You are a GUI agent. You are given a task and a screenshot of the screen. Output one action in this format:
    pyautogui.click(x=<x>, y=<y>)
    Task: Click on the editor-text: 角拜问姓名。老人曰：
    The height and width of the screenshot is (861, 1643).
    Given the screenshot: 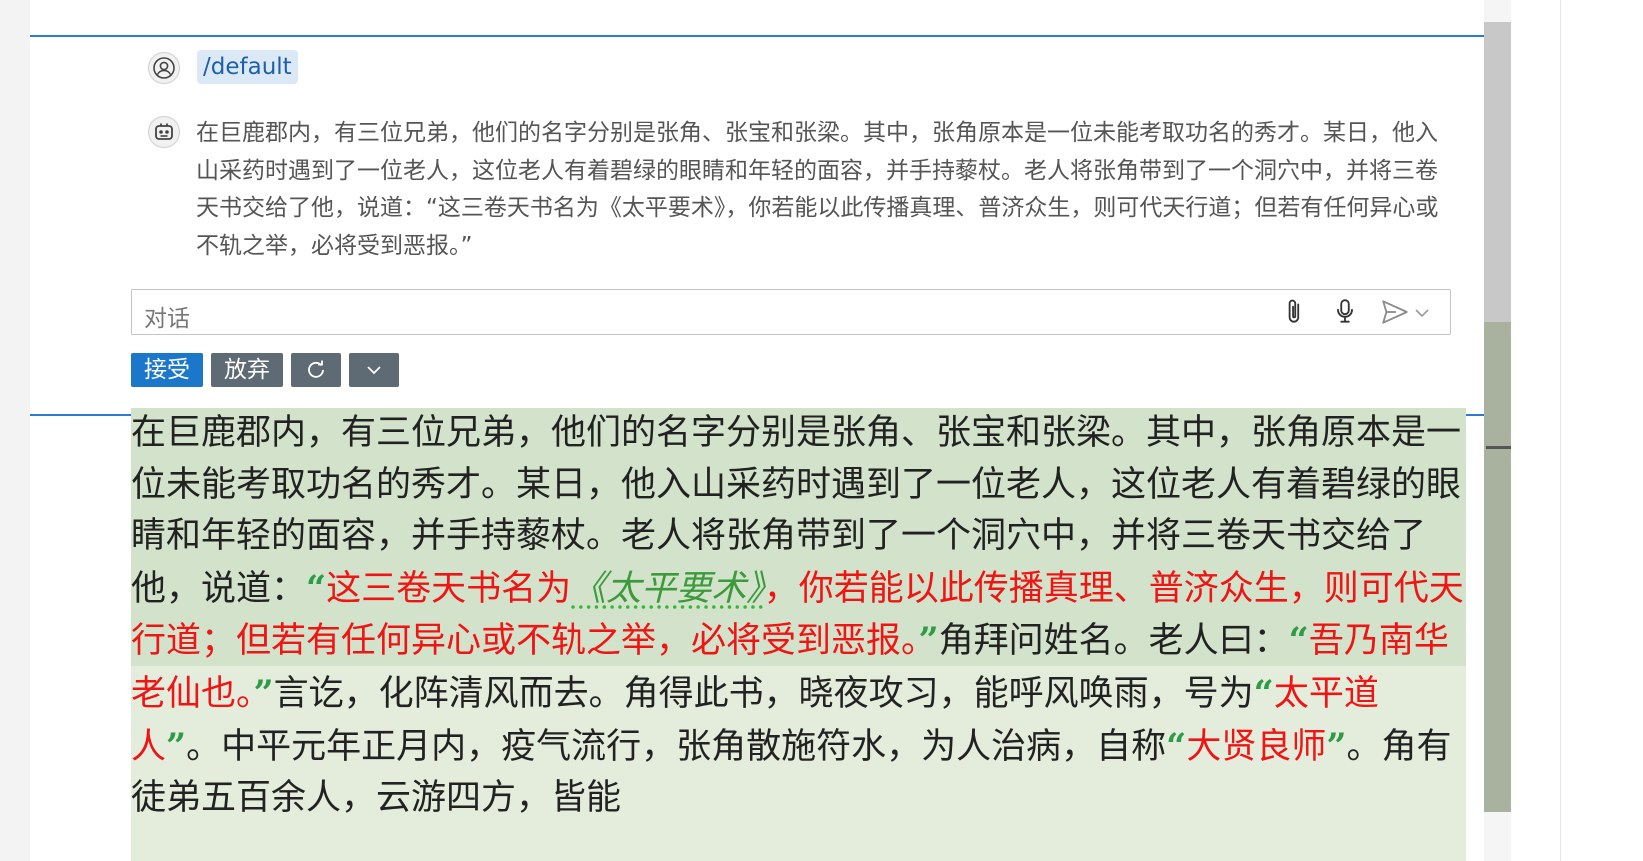 What is the action you would take?
    pyautogui.click(x=1113, y=641)
    